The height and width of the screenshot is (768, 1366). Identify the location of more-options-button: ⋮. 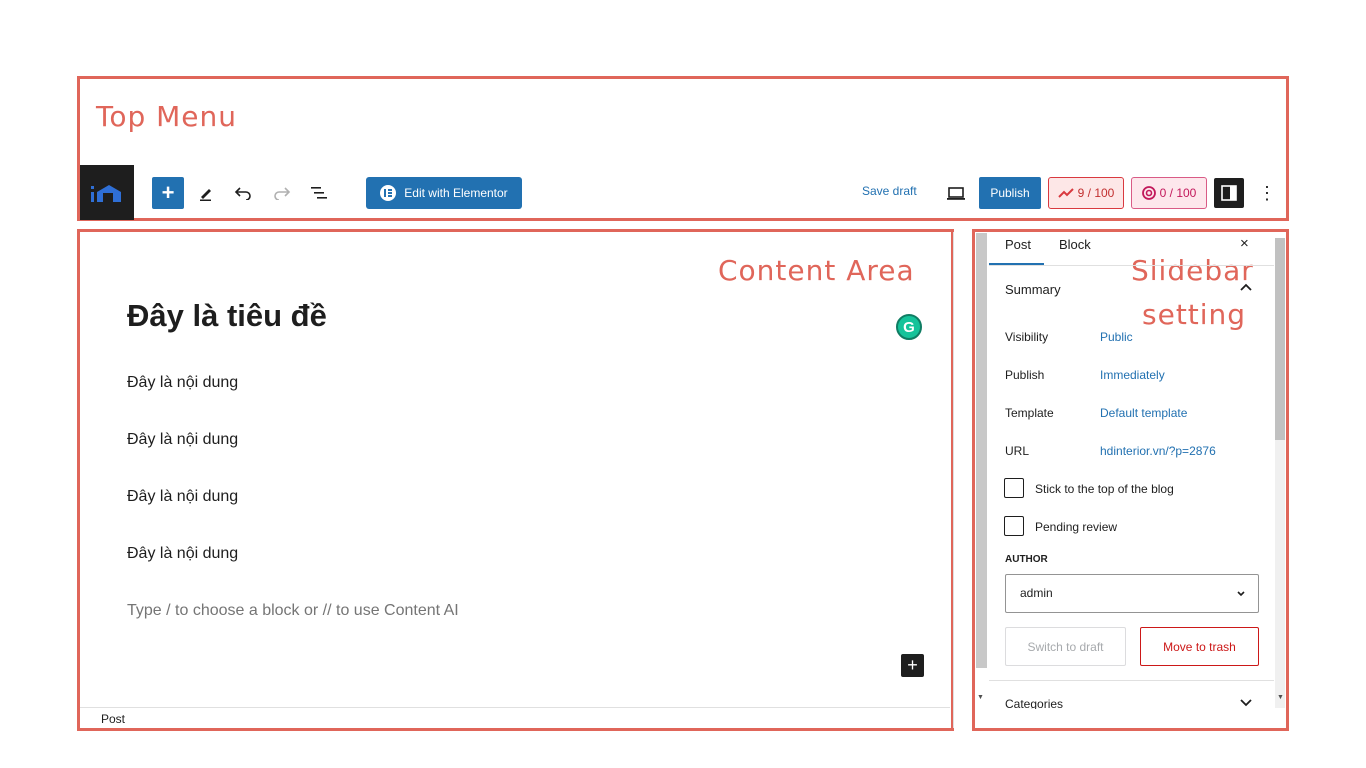
(1267, 193).